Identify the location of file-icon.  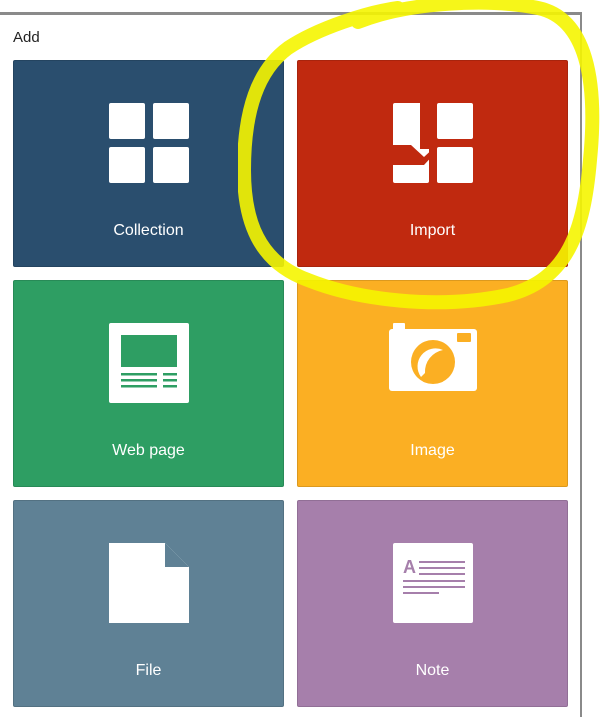
(148, 583).